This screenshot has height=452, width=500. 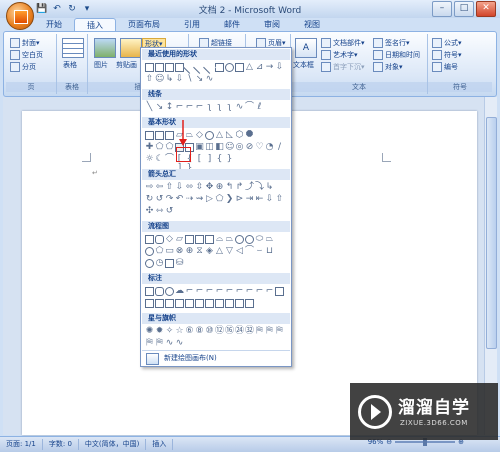 What do you see at coordinates (229, 331) in the screenshot?
I see `star-shape: ⑯` at bounding box center [229, 331].